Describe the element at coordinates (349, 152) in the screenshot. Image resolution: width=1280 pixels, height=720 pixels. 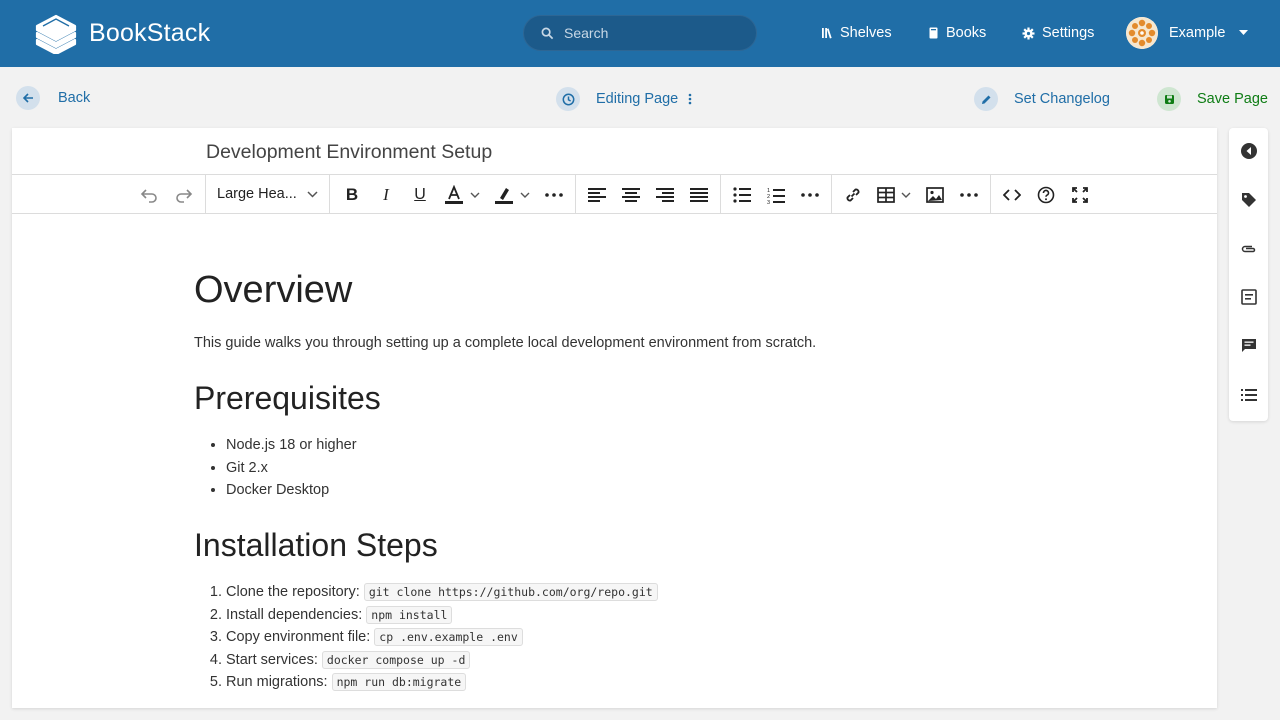
I see `page-title-input: Development Environment Setup` at that location.